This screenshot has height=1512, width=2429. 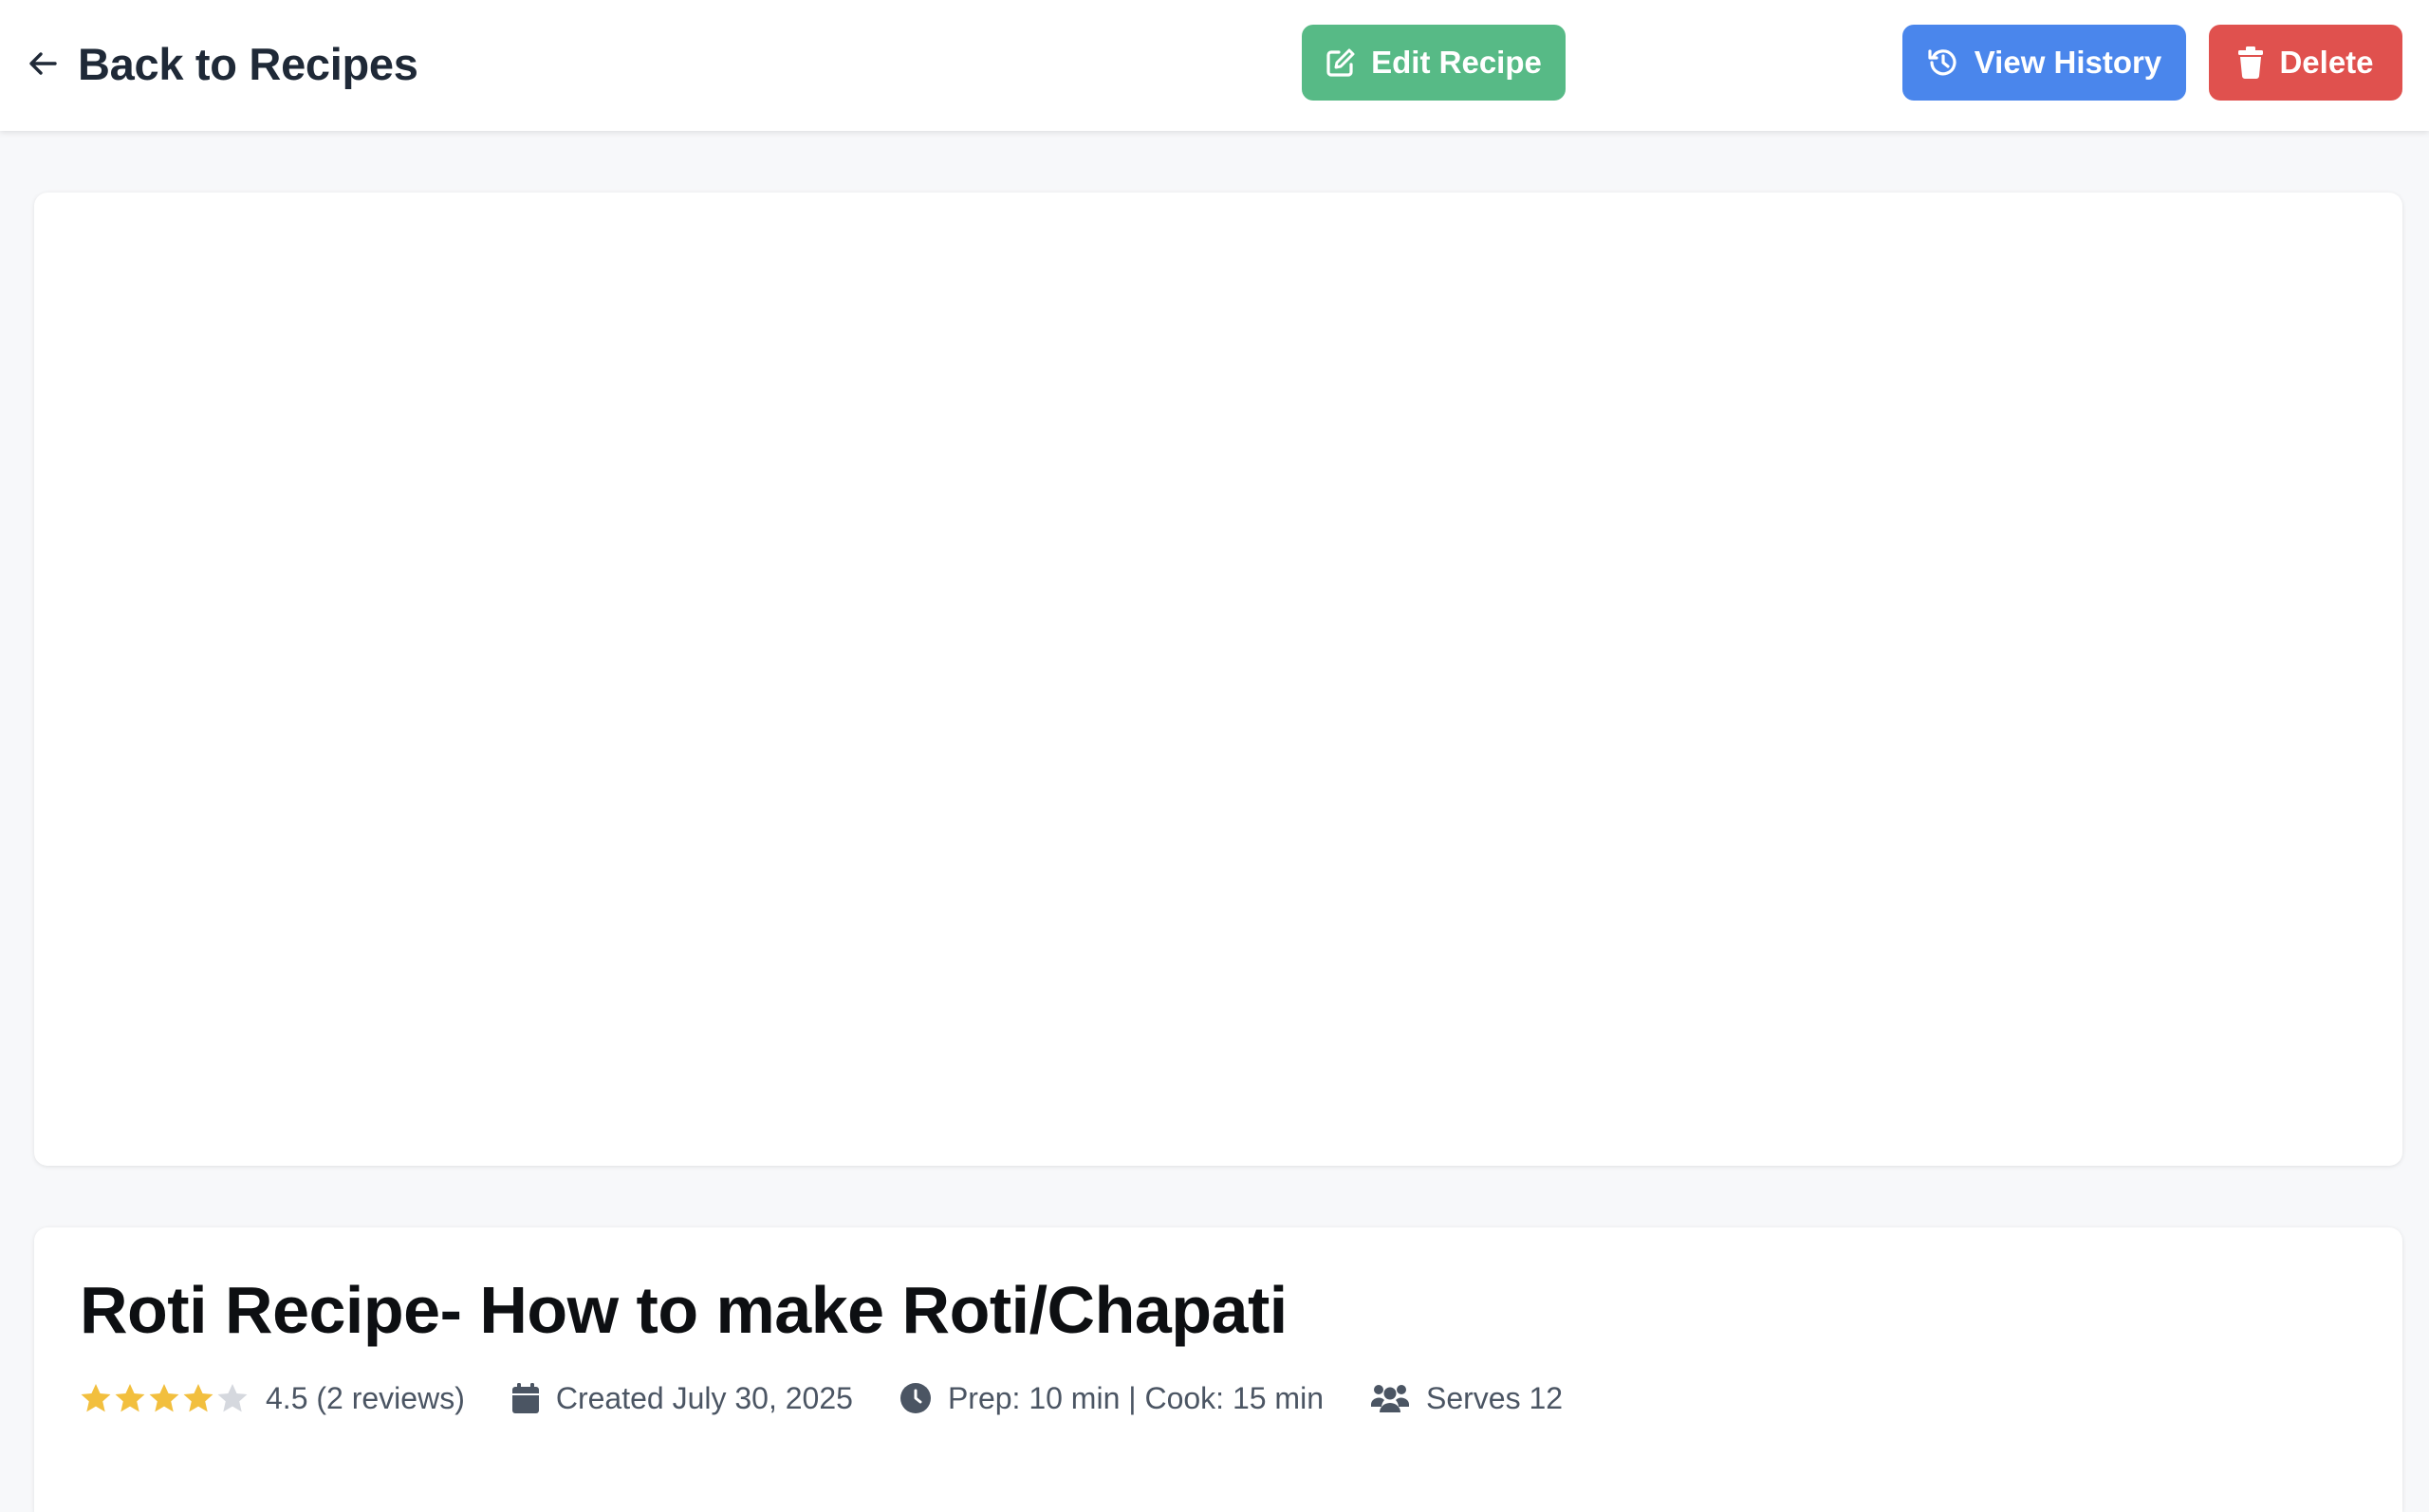 What do you see at coordinates (1456, 62) in the screenshot?
I see `edit-recipe-label: Edit Recipe` at bounding box center [1456, 62].